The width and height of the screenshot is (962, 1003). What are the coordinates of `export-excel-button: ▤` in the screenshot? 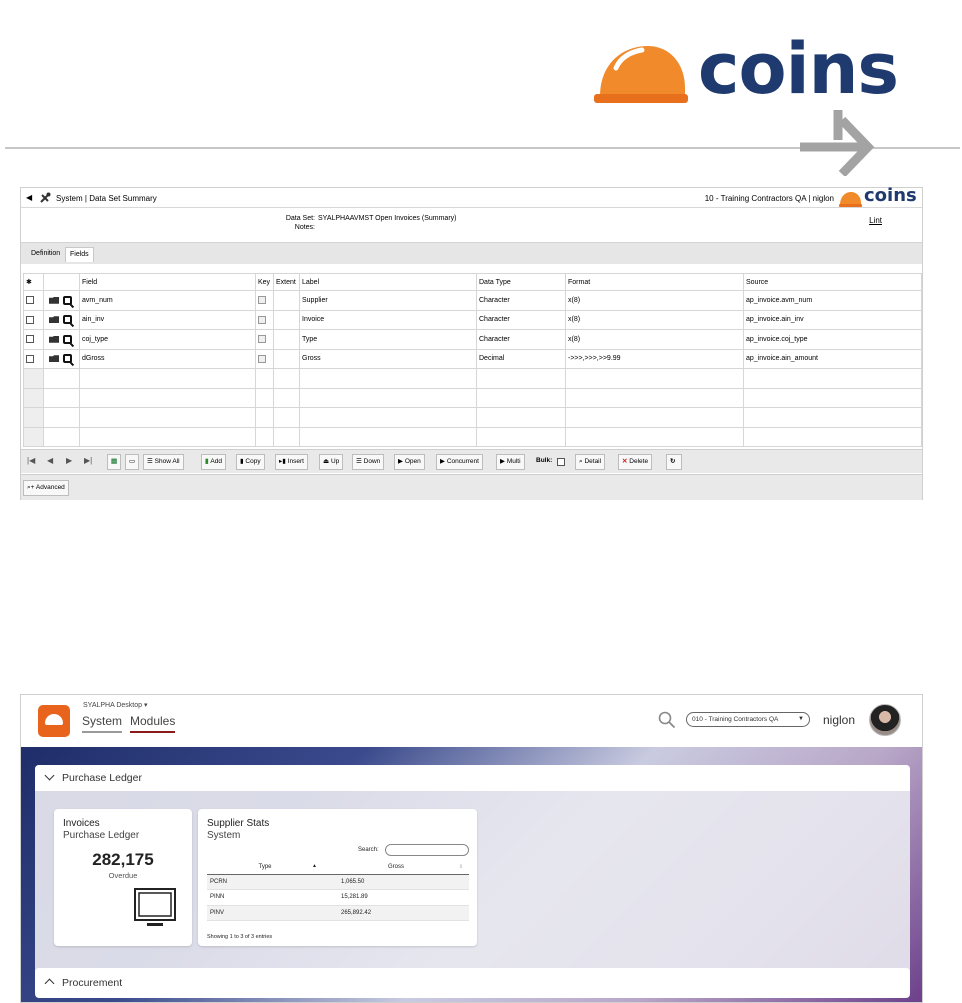 It's located at (114, 462).